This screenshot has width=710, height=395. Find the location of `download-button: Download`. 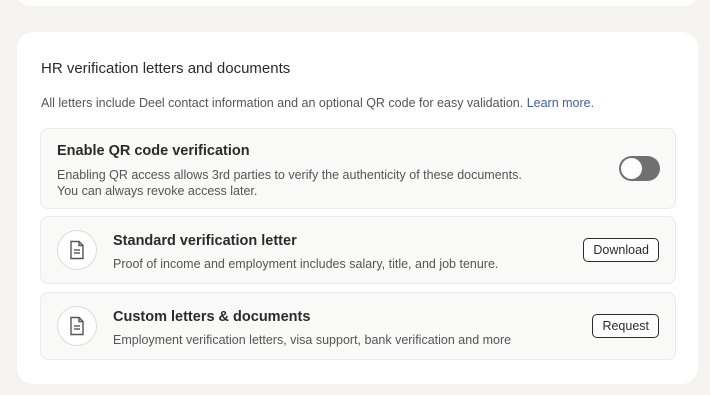

download-button: Download is located at coordinates (621, 250).